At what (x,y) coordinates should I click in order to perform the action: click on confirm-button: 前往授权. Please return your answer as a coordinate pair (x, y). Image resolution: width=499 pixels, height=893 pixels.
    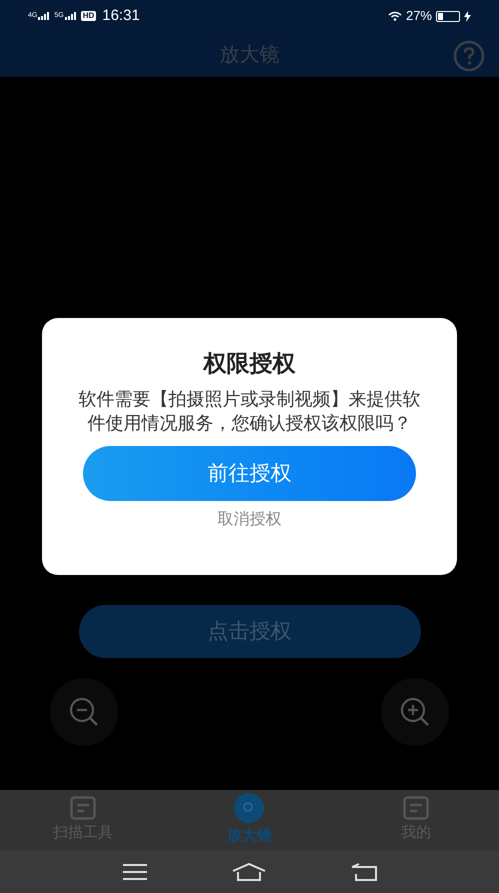
    Looking at the image, I should click on (249, 473).